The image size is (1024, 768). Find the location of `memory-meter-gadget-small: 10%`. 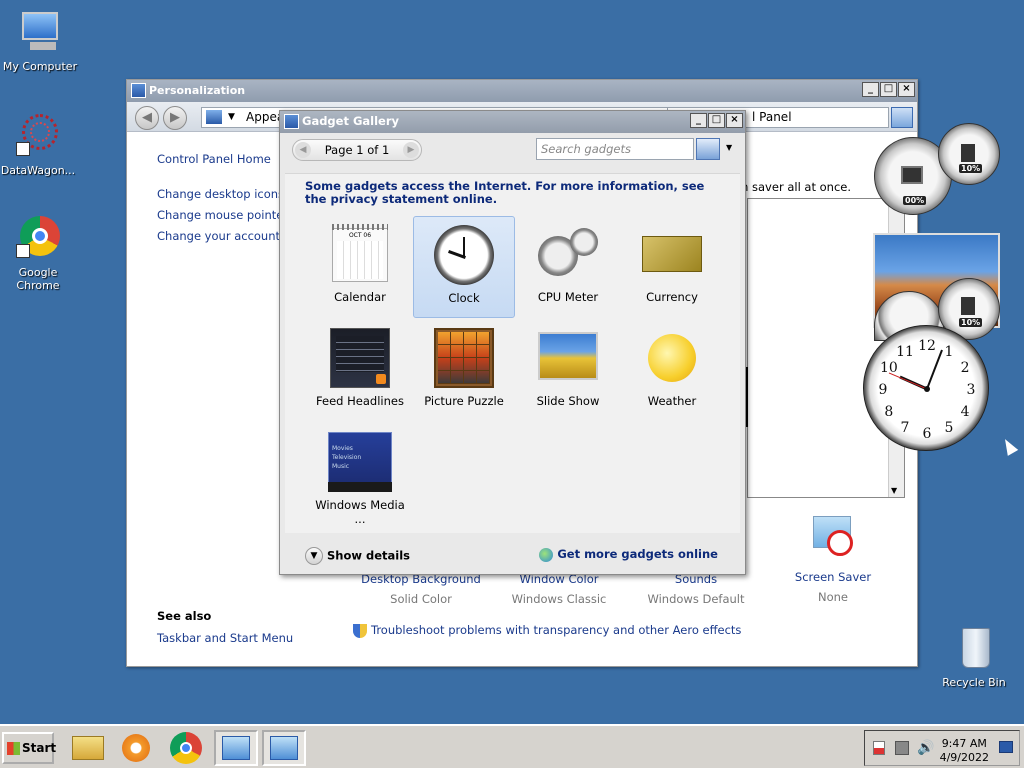

memory-meter-gadget-small: 10% is located at coordinates (969, 154).